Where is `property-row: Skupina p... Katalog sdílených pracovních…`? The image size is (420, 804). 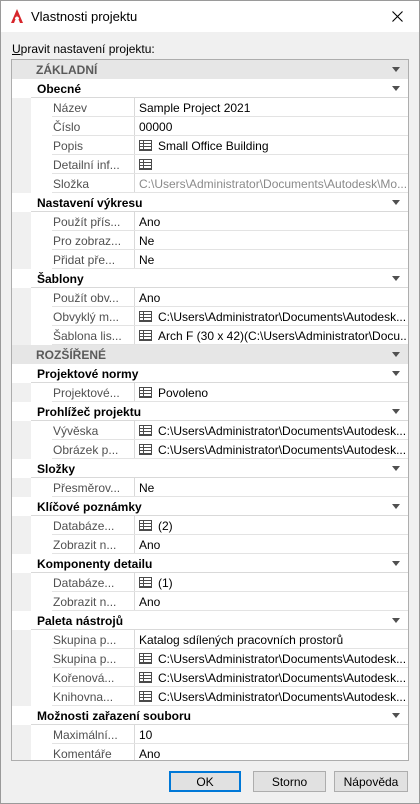
property-row: Skupina p... Katalog sdílených pracovních… is located at coordinates (210, 639).